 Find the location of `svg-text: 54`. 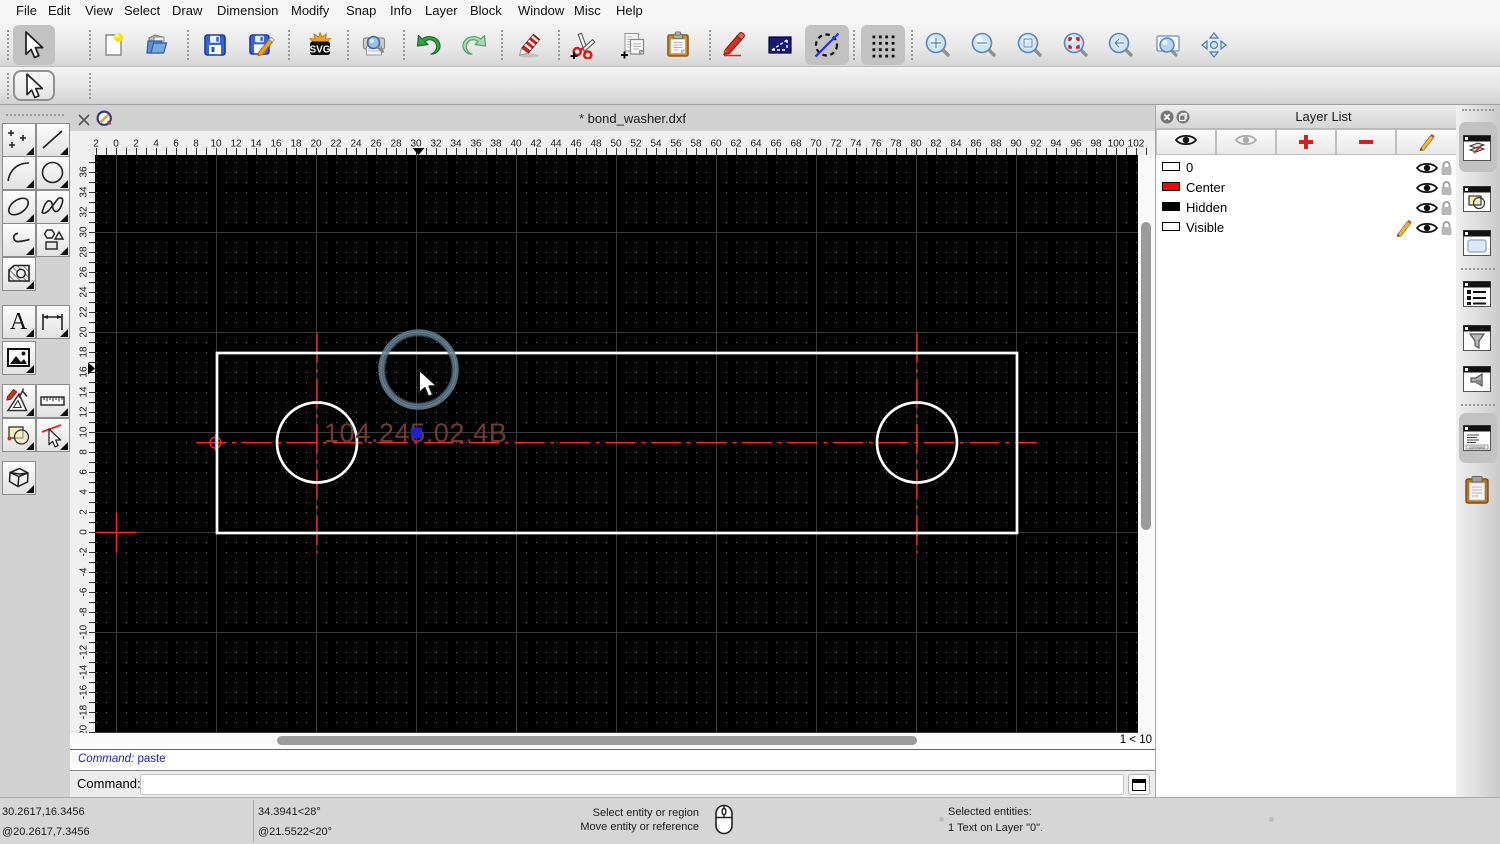

svg-text: 54 is located at coordinates (656, 144).